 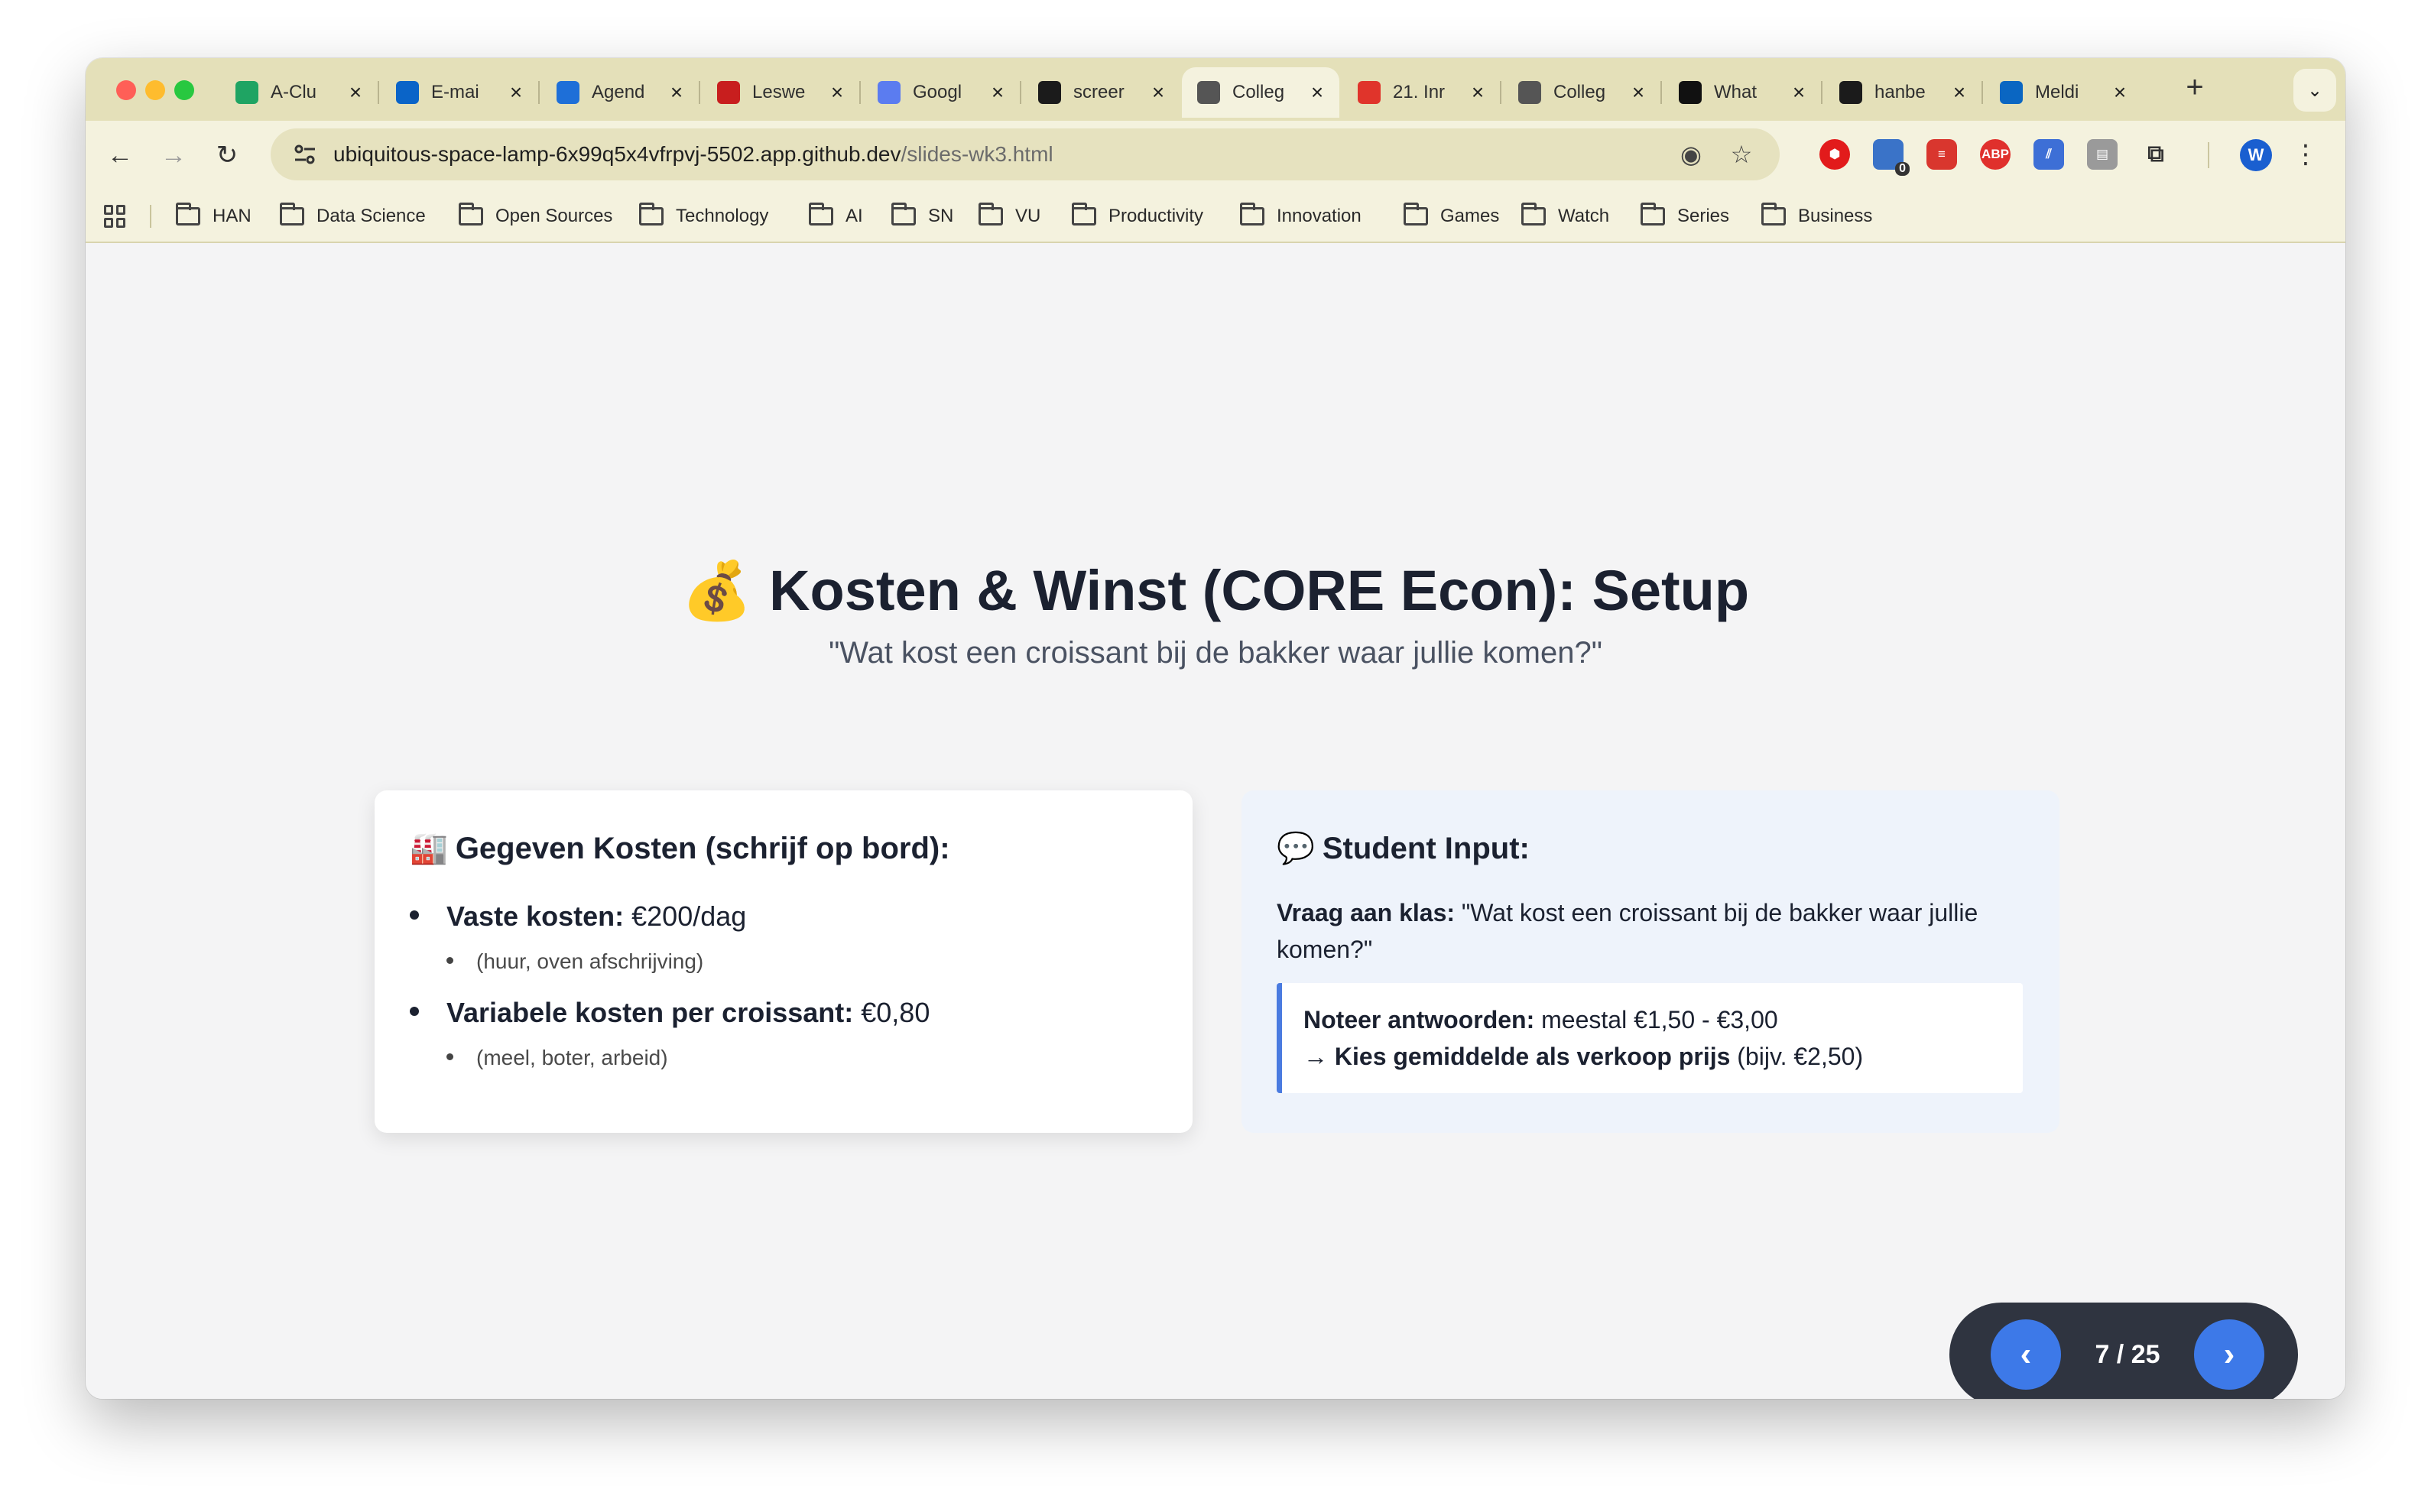 I want to click on bookmark-star-icon: ☆, so click(x=1741, y=155).